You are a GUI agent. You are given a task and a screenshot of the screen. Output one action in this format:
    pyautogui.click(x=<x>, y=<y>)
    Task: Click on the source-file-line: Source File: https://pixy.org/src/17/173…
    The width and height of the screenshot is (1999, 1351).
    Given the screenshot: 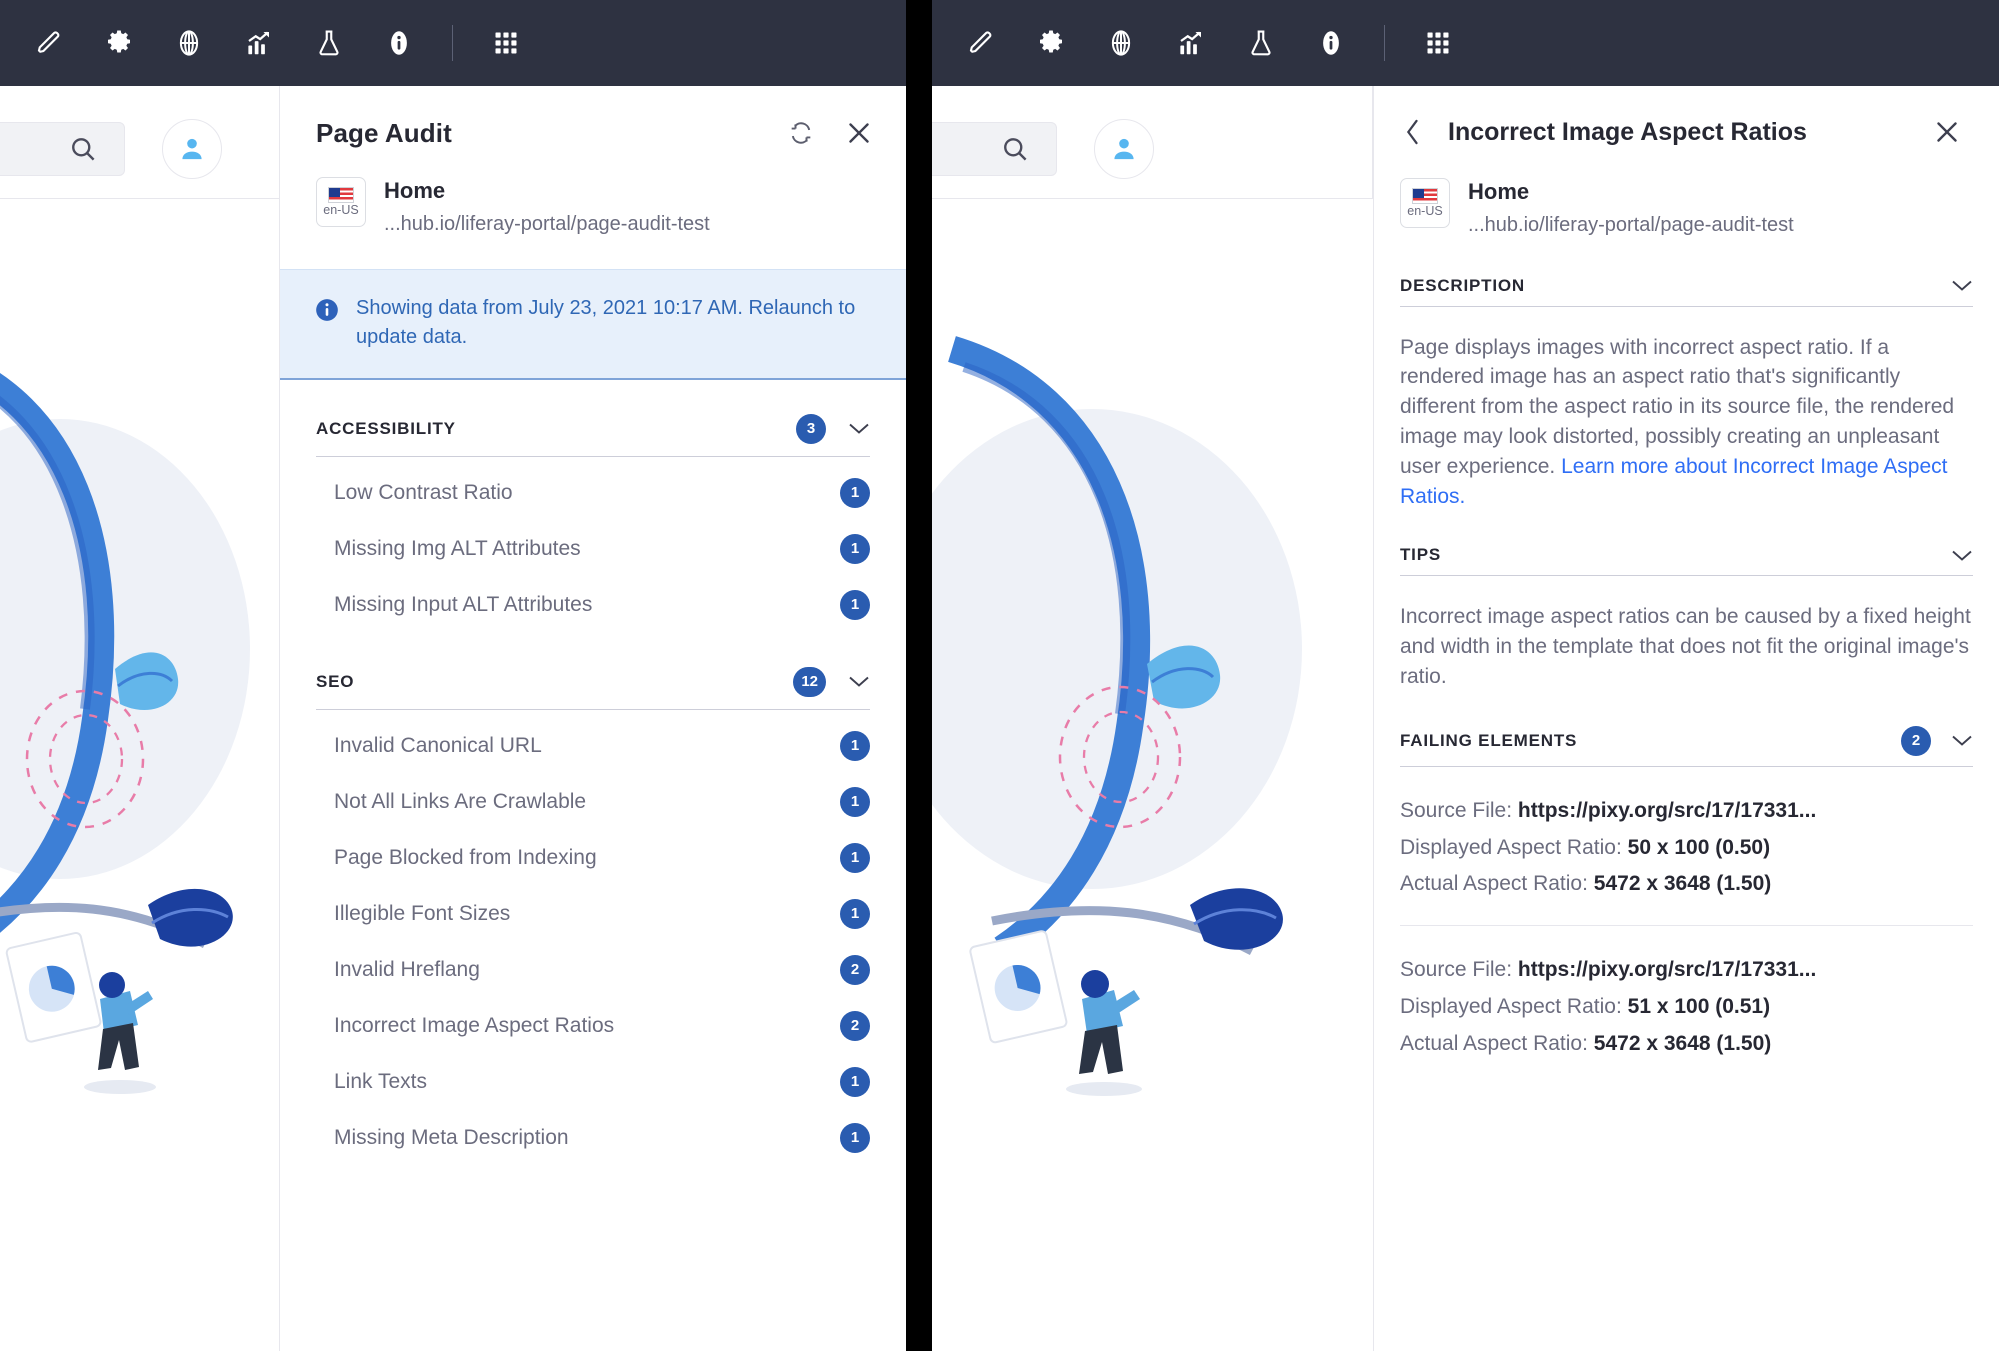 What is the action you would take?
    pyautogui.click(x=1686, y=811)
    